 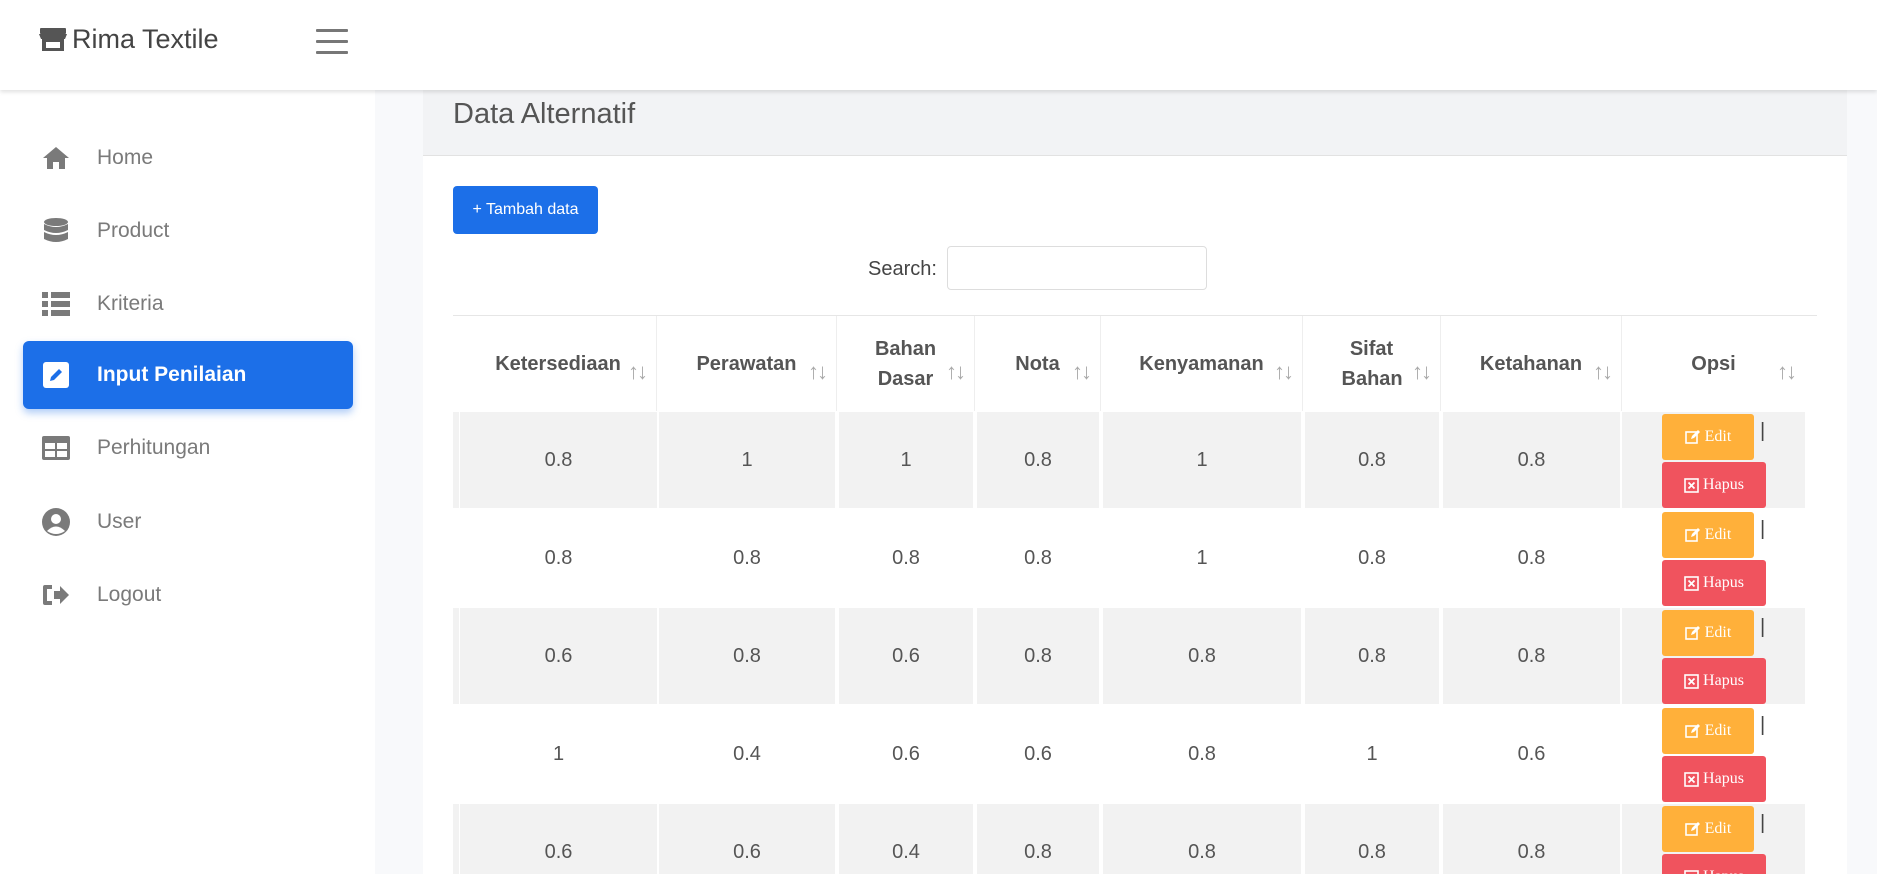 I want to click on user-circle-icon, so click(x=56, y=522).